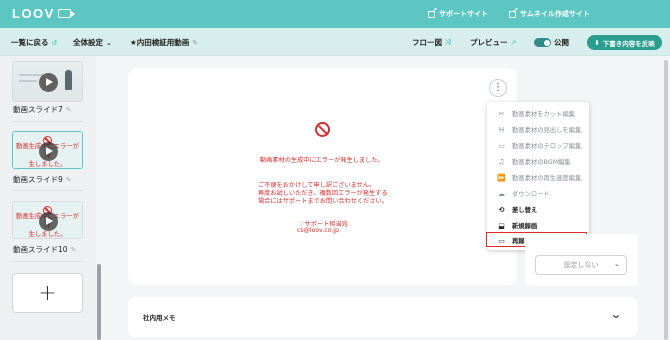  Describe the element at coordinates (501, 113) in the screenshot. I see `scissors-icon: ✂` at that location.